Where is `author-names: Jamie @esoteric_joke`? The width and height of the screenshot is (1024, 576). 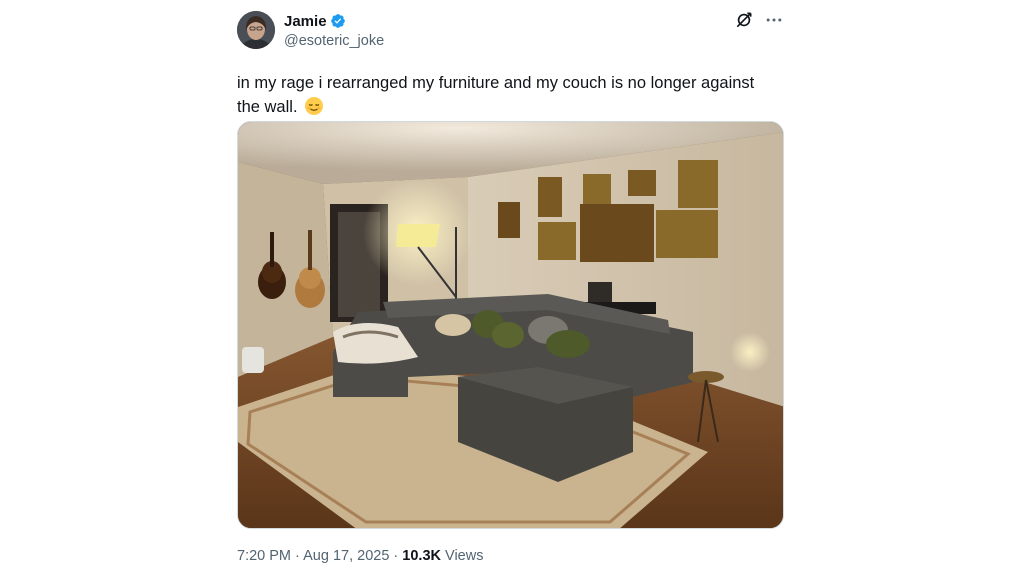 author-names: Jamie @esoteric_joke is located at coordinates (334, 31).